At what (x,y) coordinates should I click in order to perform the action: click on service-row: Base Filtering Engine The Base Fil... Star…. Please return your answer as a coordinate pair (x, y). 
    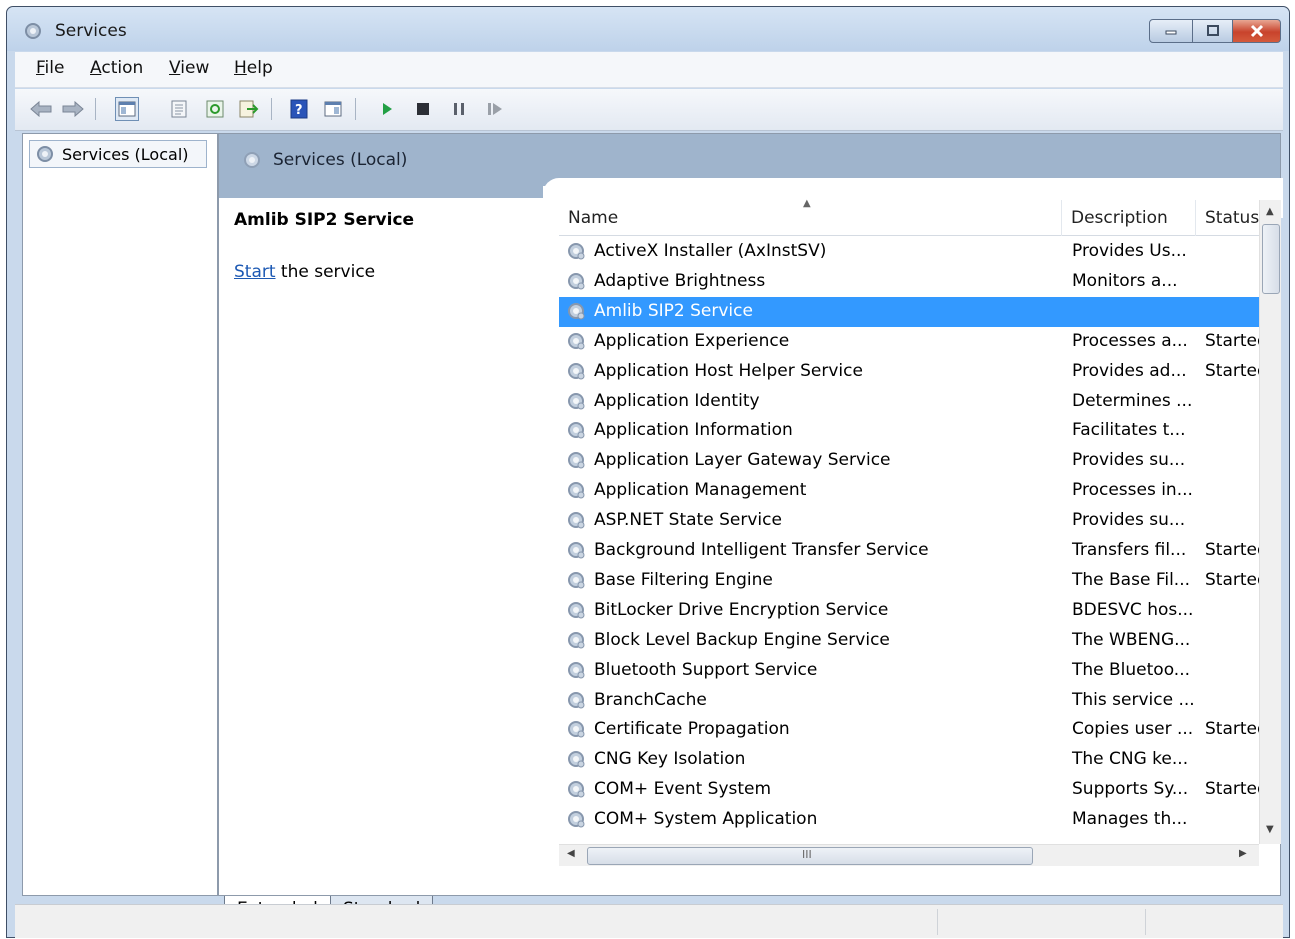
    Looking at the image, I should click on (909, 581).